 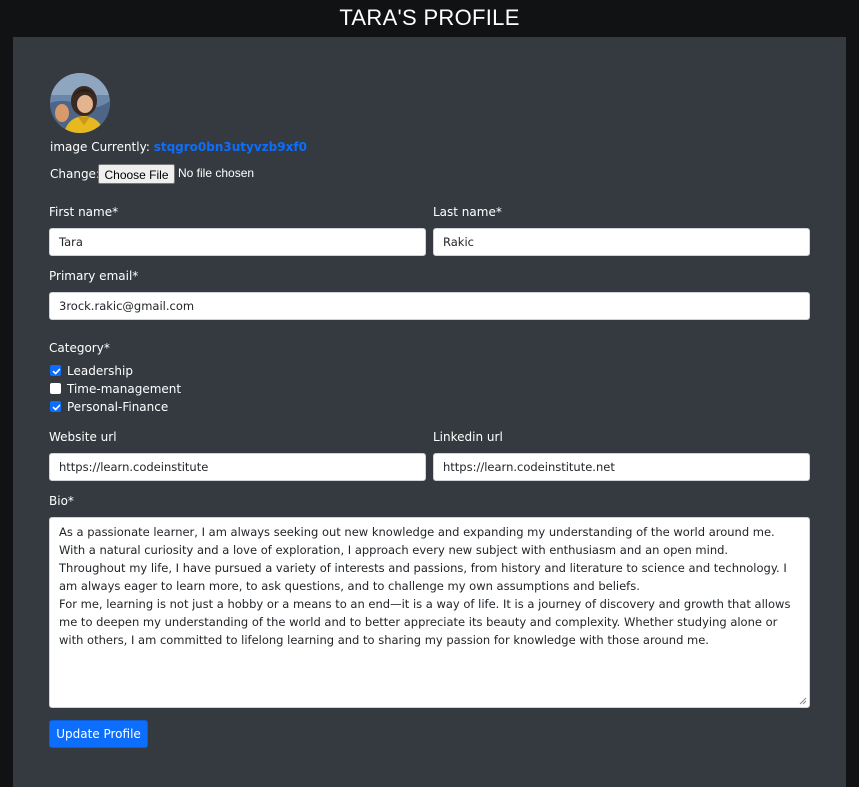 I want to click on checkbox-leadership, so click(x=55, y=370).